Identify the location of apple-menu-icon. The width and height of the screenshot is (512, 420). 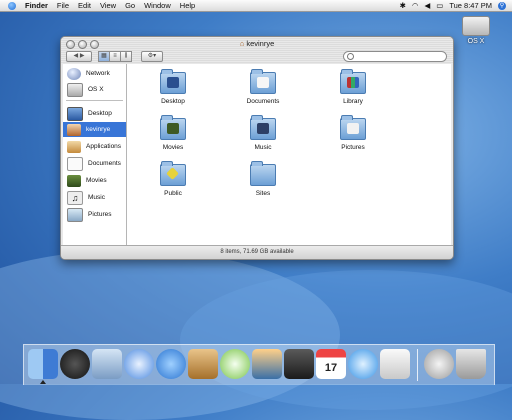
(12, 5).